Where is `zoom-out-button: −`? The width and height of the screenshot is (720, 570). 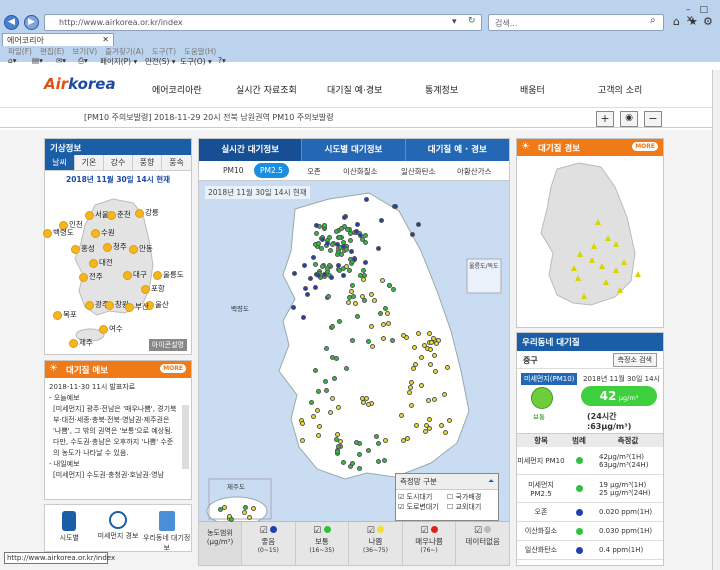
zoom-out-button: − is located at coordinates (653, 119).